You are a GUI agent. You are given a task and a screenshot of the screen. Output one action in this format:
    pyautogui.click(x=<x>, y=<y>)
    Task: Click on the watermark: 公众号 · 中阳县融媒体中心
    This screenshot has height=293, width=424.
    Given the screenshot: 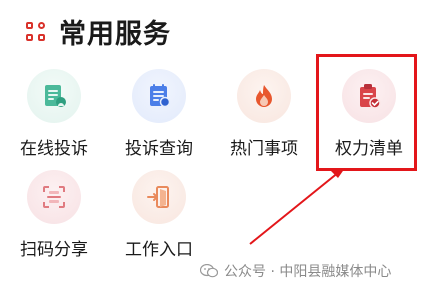 What is the action you would take?
    pyautogui.click(x=295, y=271)
    